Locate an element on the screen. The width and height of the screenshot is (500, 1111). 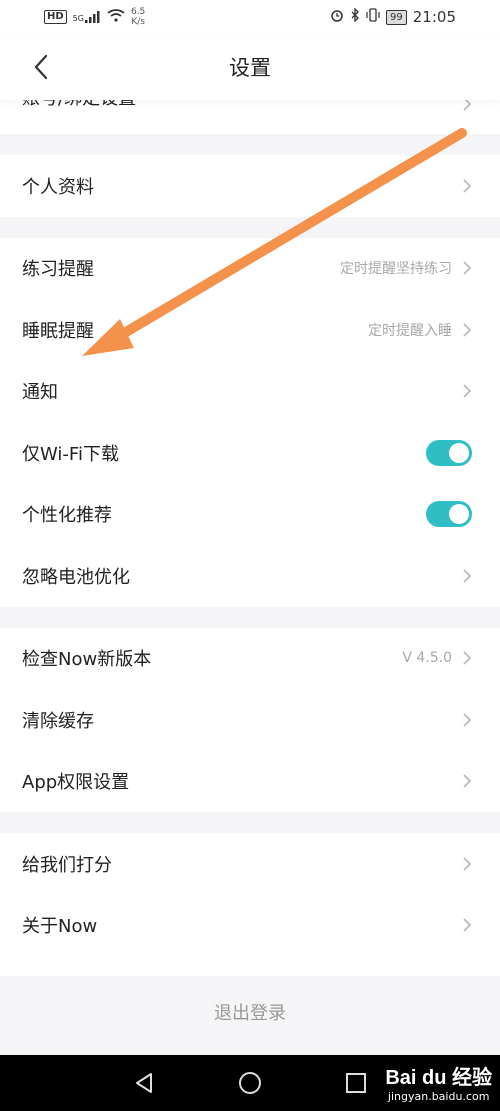
home-circle-icon is located at coordinates (250, 1083).